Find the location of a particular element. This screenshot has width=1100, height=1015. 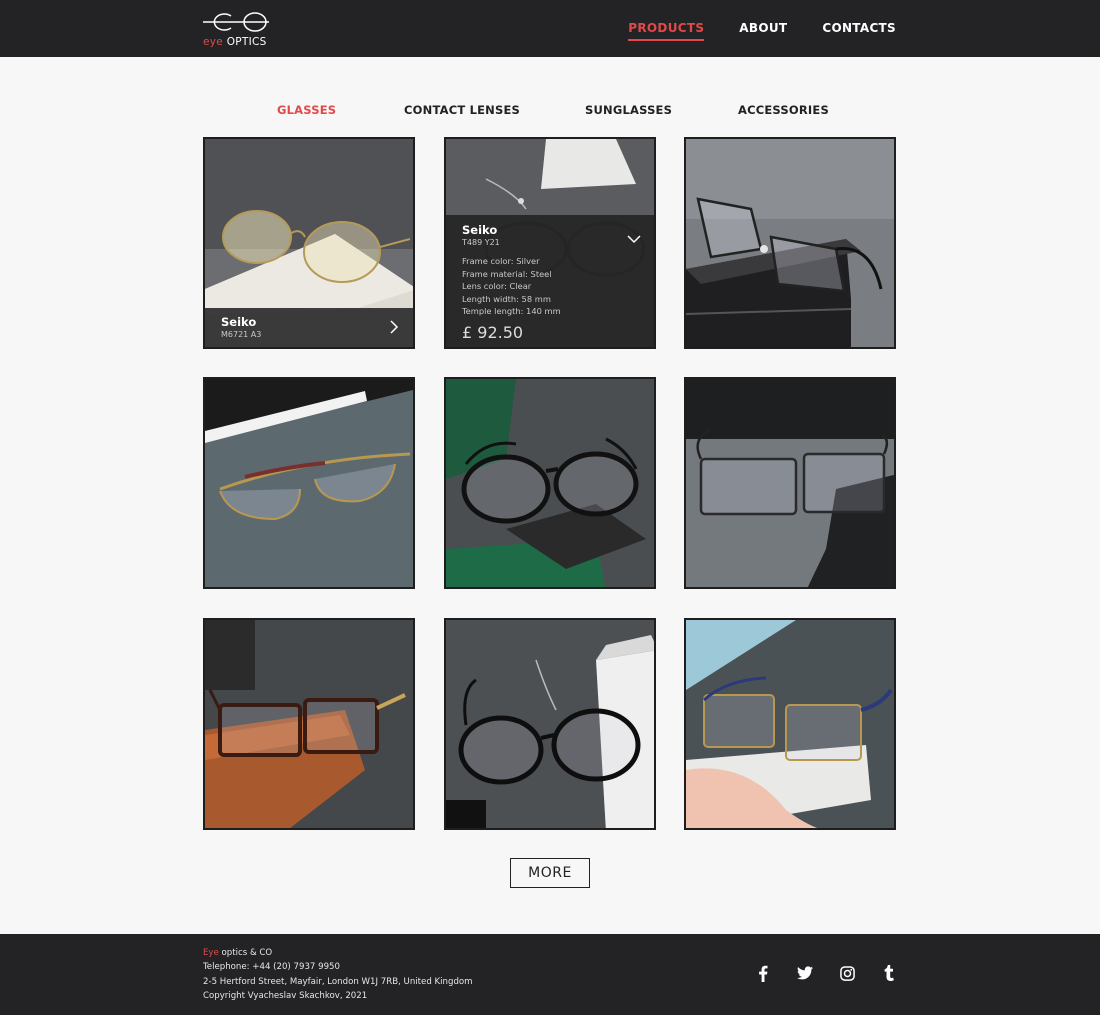

social-links is located at coordinates (826, 973).